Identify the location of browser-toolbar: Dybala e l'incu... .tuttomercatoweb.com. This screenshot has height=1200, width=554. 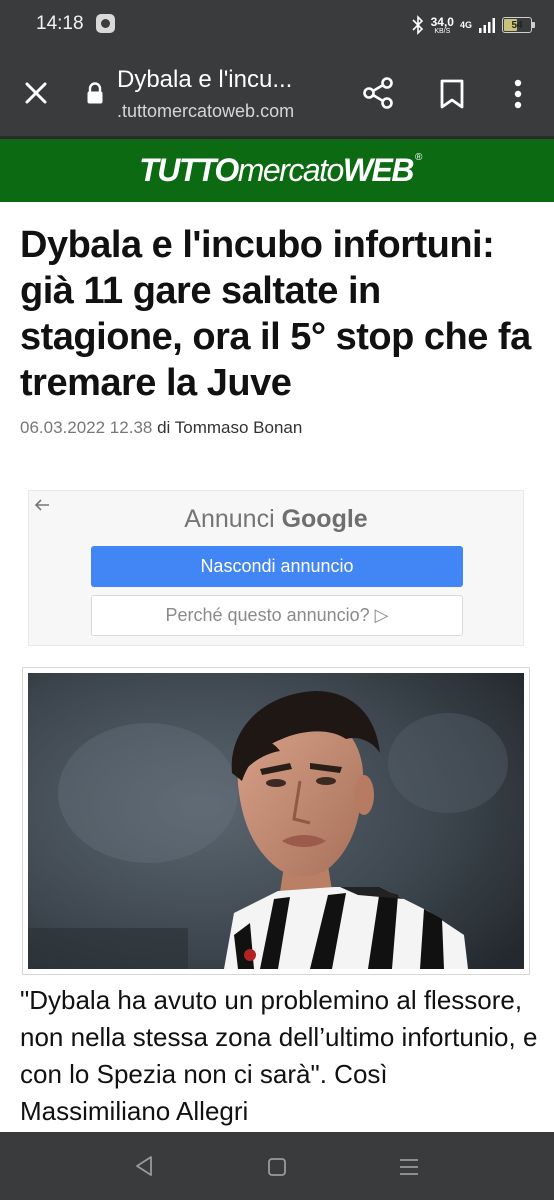
(277, 93).